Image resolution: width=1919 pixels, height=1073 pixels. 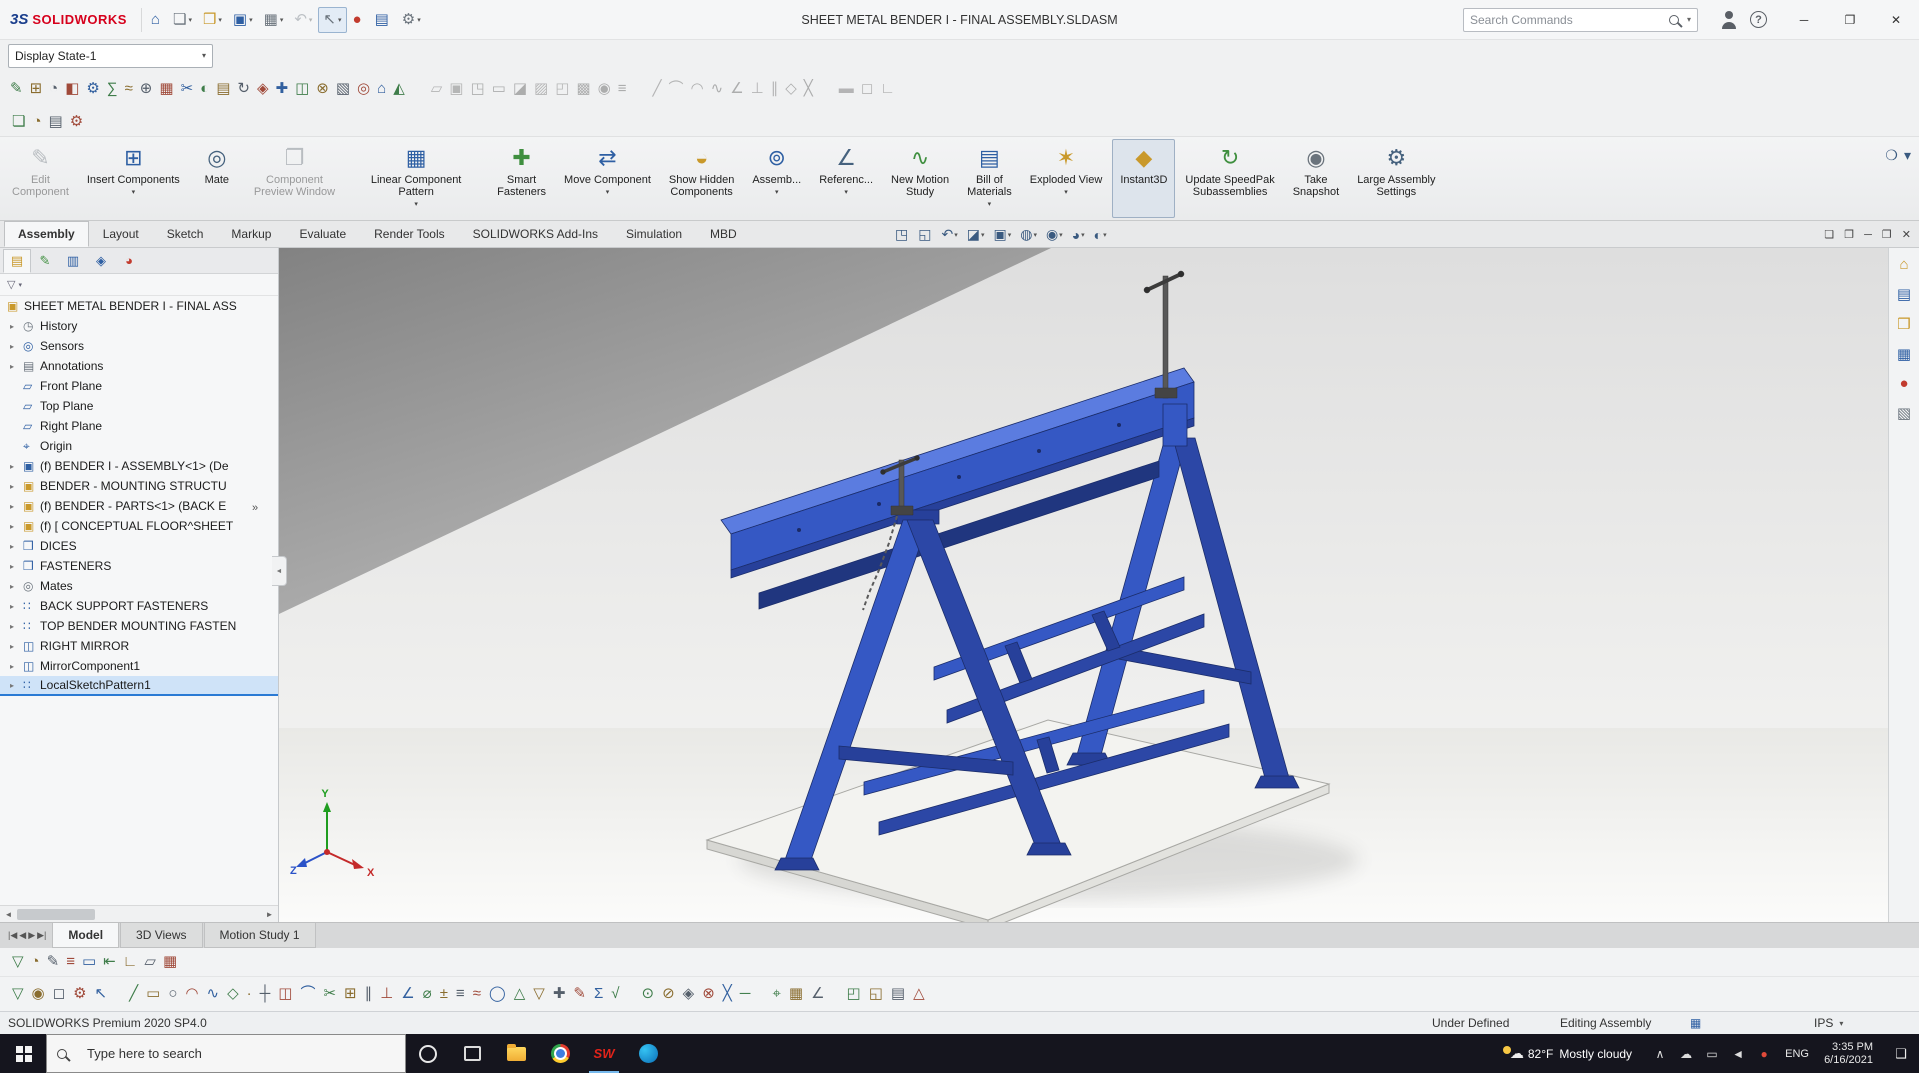 What do you see at coordinates (745, 994) in the screenshot?
I see `toolbar-icon: ─` at bounding box center [745, 994].